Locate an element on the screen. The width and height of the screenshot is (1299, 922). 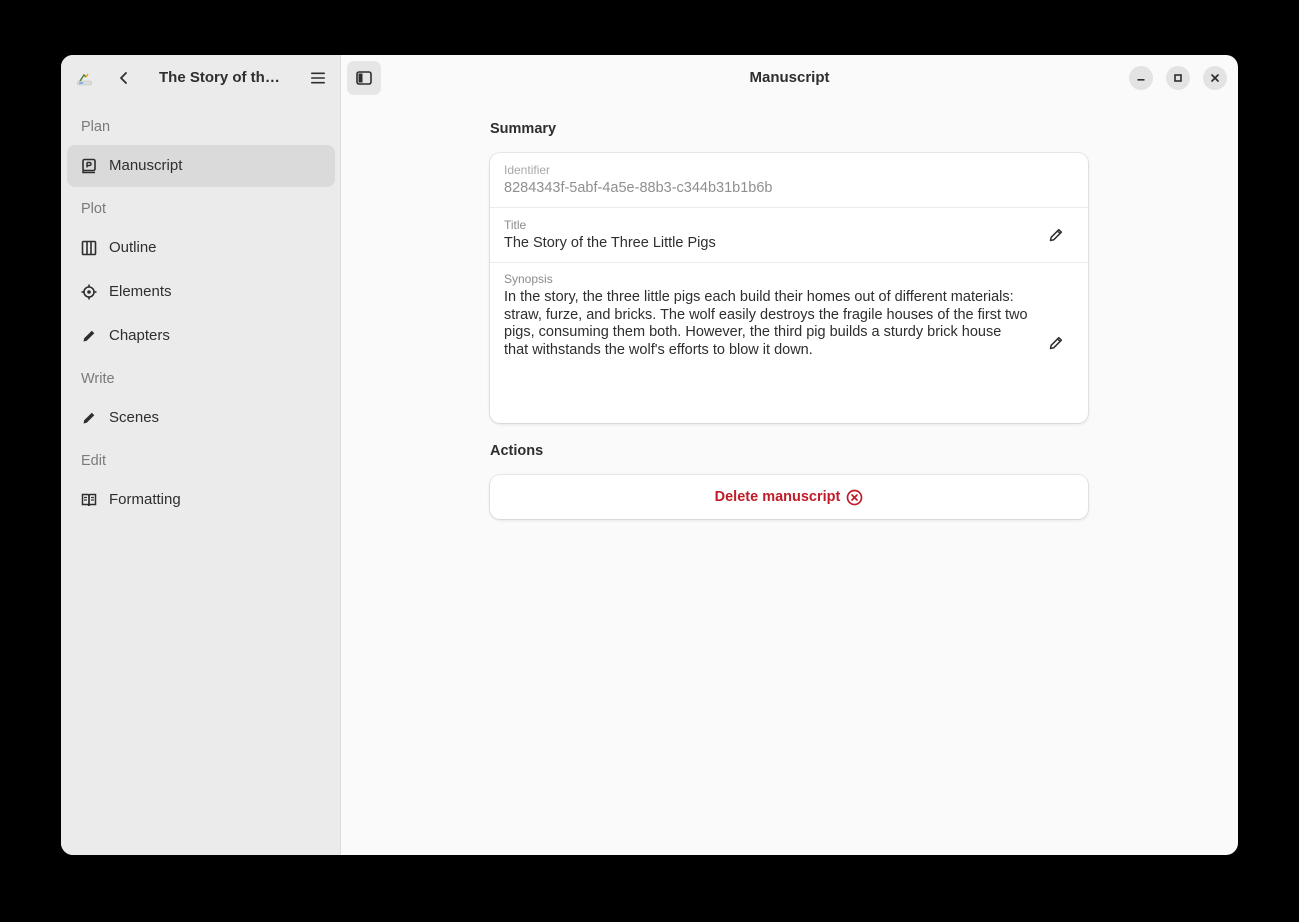
sidebar-item-label: Elements is located at coordinates (140, 291).